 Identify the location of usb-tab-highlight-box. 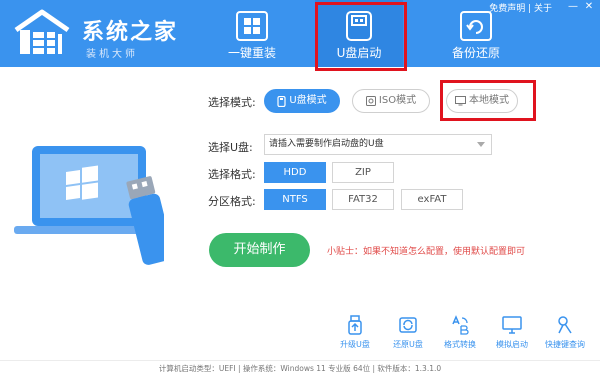
(361, 36).